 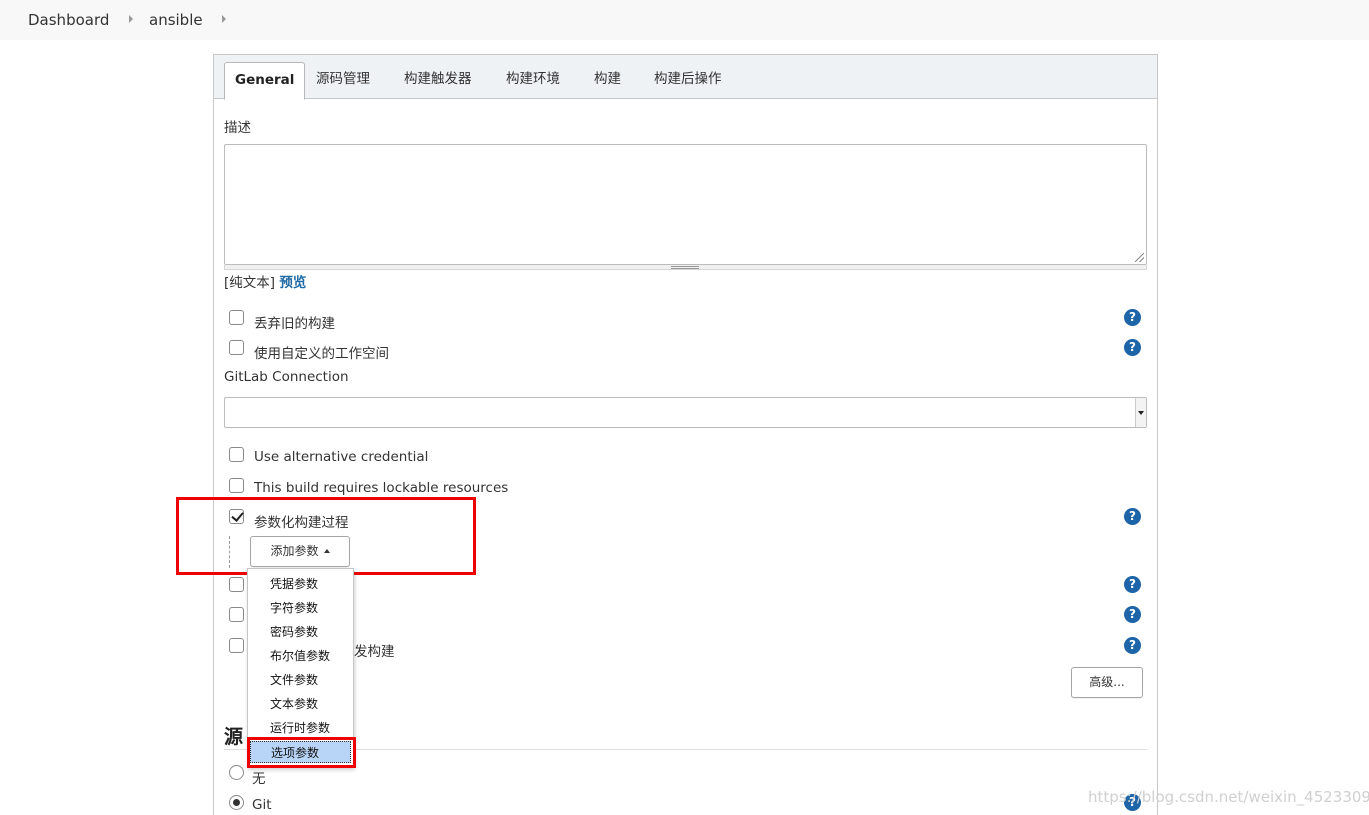 I want to click on tab-build: 构建, so click(x=607, y=80).